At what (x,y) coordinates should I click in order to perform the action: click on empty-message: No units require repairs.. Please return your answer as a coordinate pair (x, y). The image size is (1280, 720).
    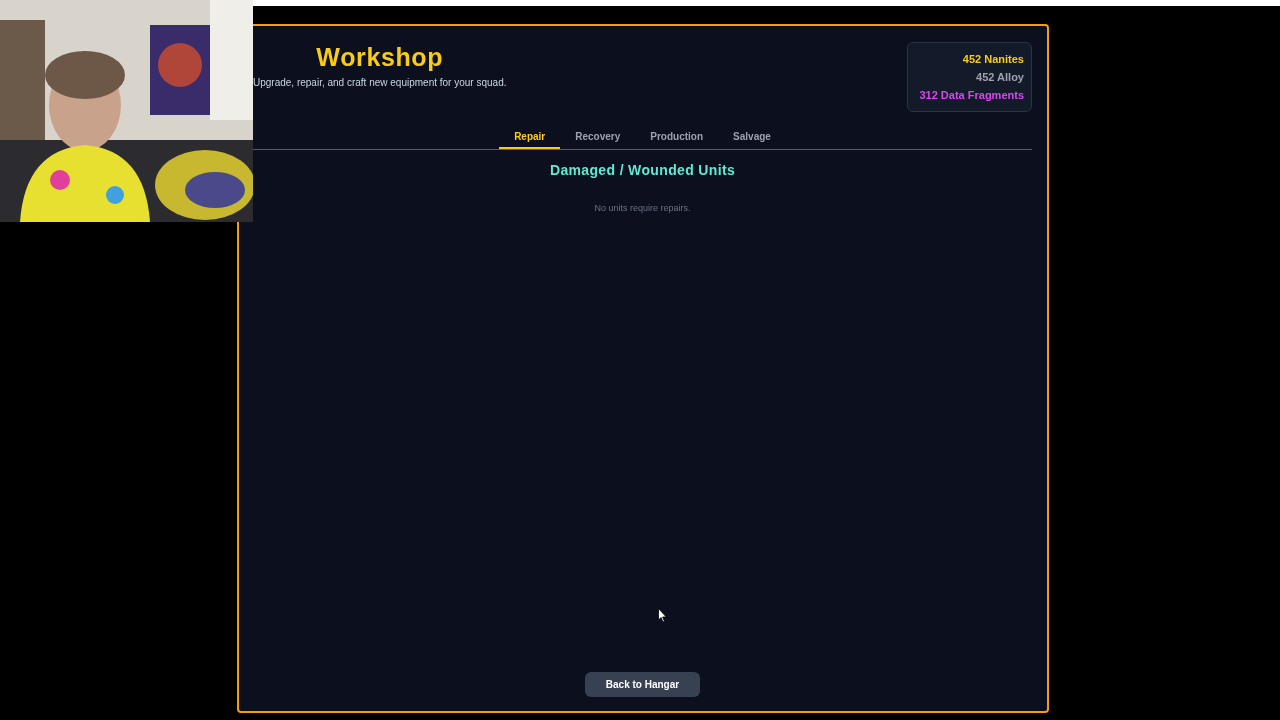
    Looking at the image, I should click on (642, 208).